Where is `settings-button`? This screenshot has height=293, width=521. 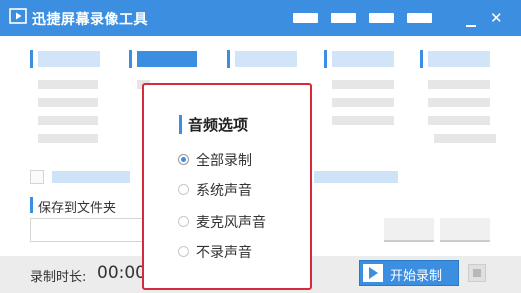 settings-button is located at coordinates (419, 18).